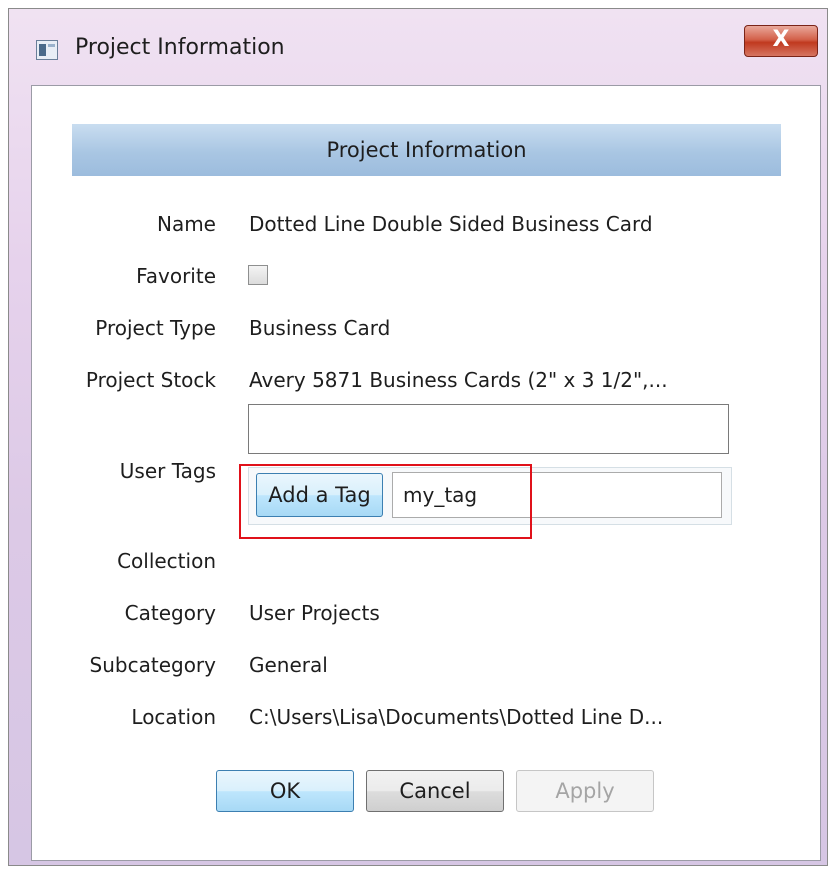 This screenshot has height=873, width=833. What do you see at coordinates (167, 471) in the screenshot?
I see `user-tags-label: User Tags` at bounding box center [167, 471].